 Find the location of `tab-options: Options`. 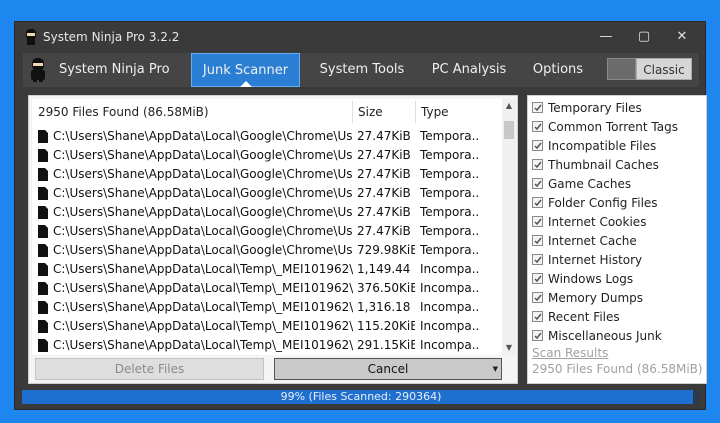

tab-options: Options is located at coordinates (558, 70).